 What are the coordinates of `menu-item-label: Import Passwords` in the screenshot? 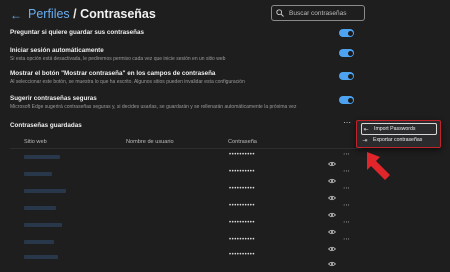 It's located at (395, 129).